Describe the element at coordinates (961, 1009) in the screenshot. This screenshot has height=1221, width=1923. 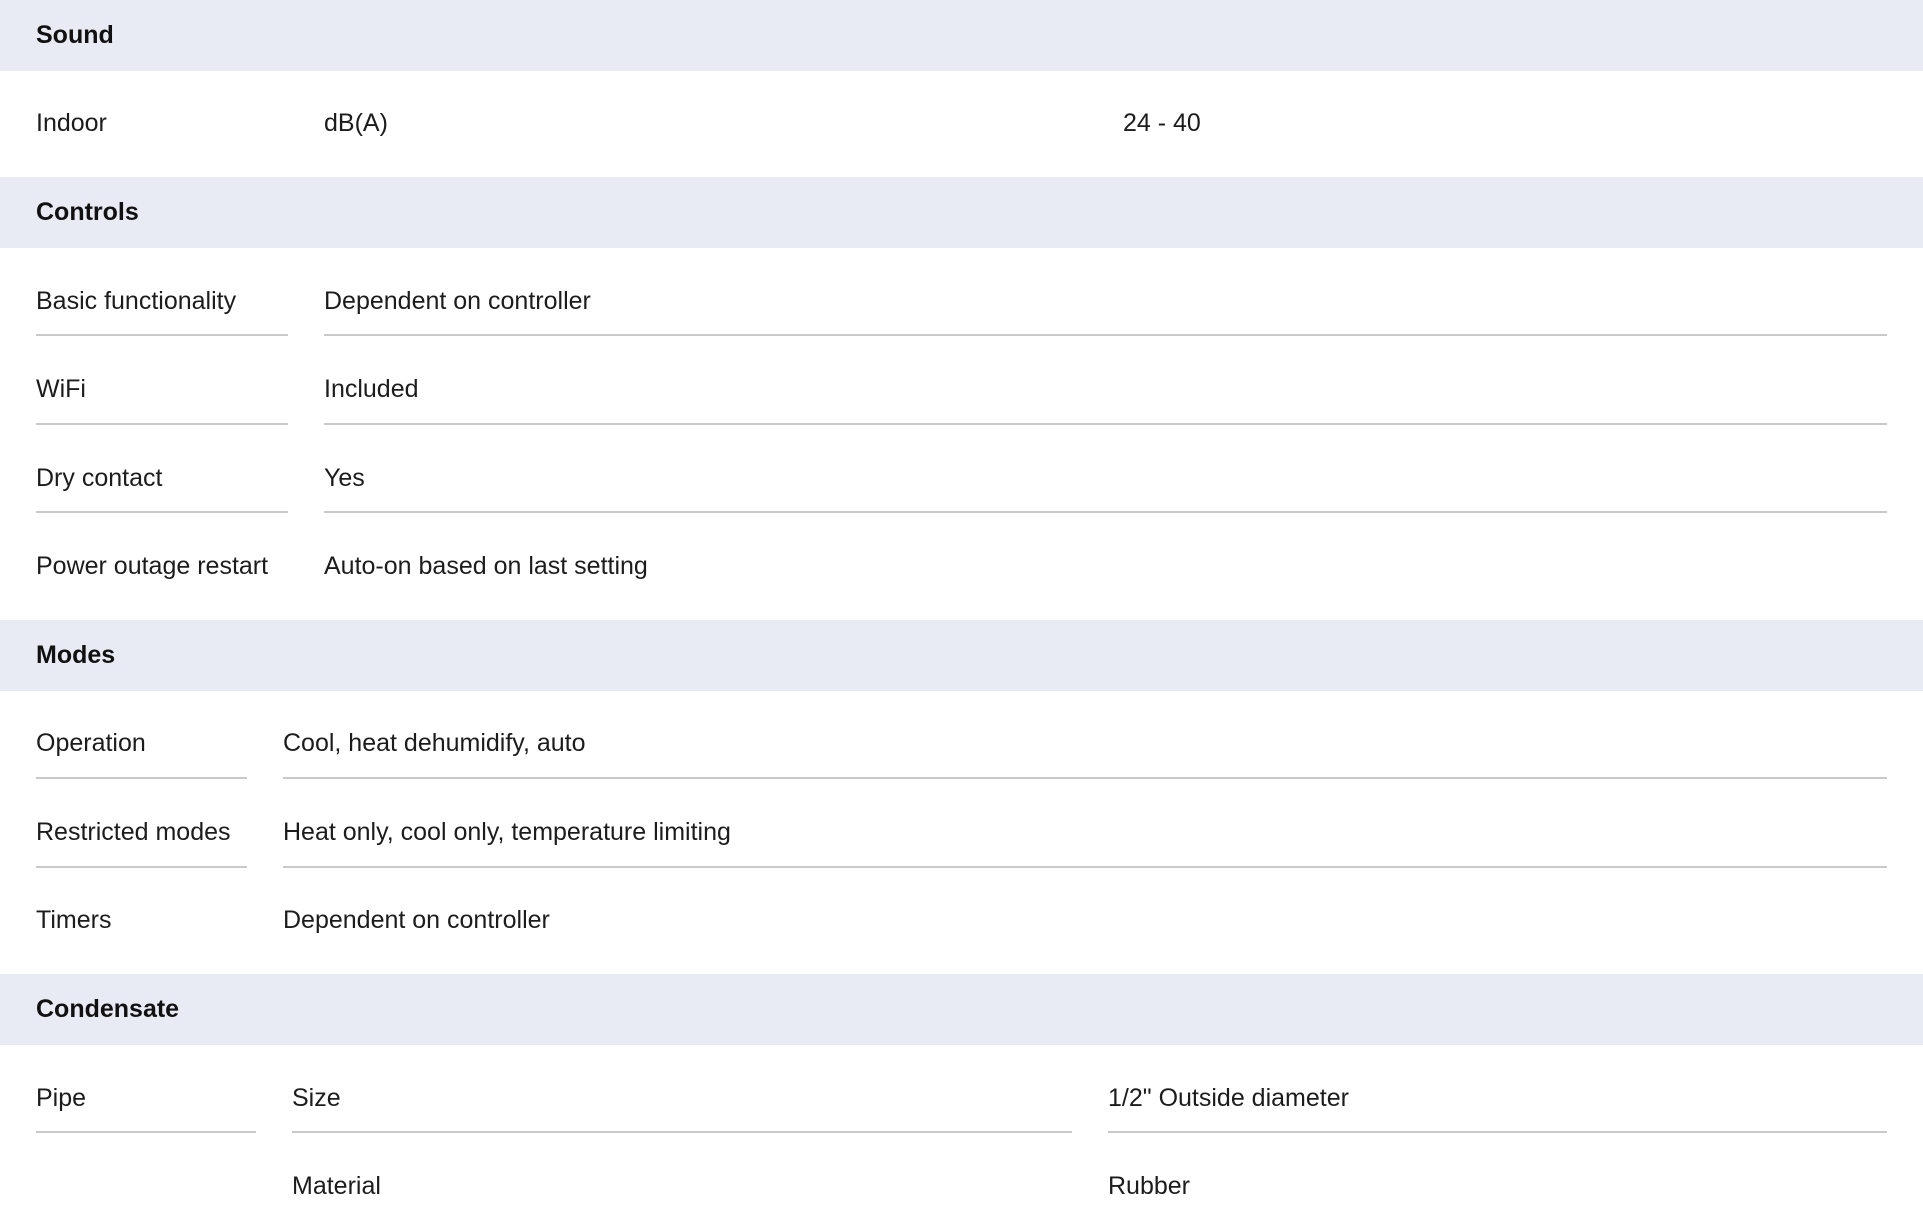
I see `section-header-condensate: Condensate` at that location.